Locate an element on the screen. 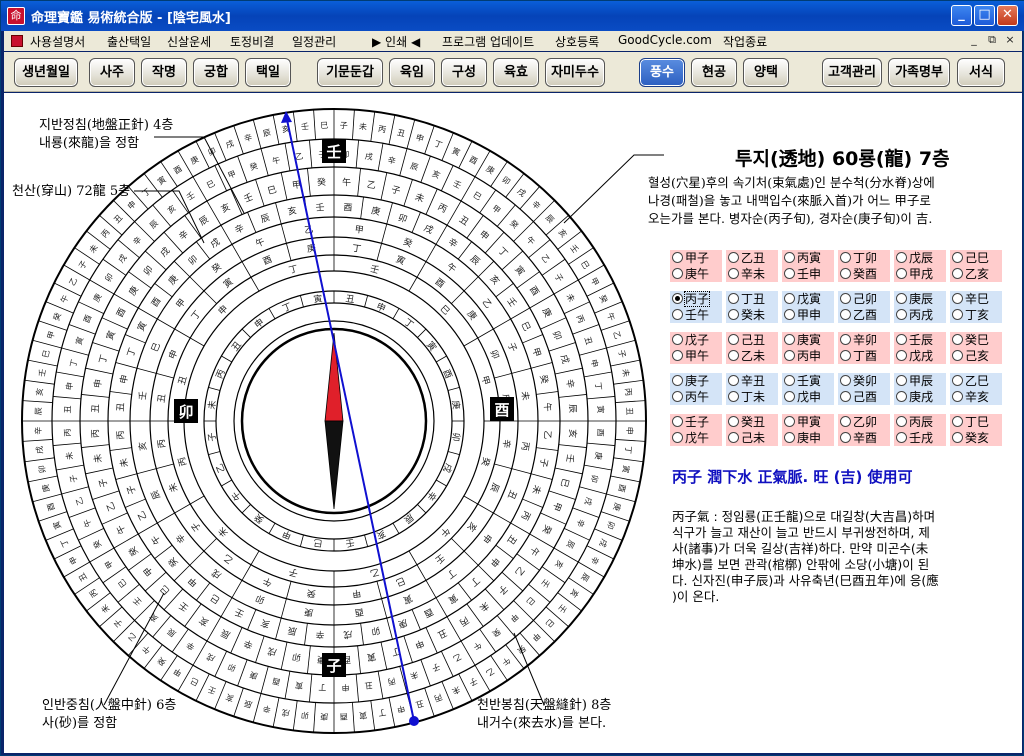  menu-business-register: 상호등록 is located at coordinates (577, 41).